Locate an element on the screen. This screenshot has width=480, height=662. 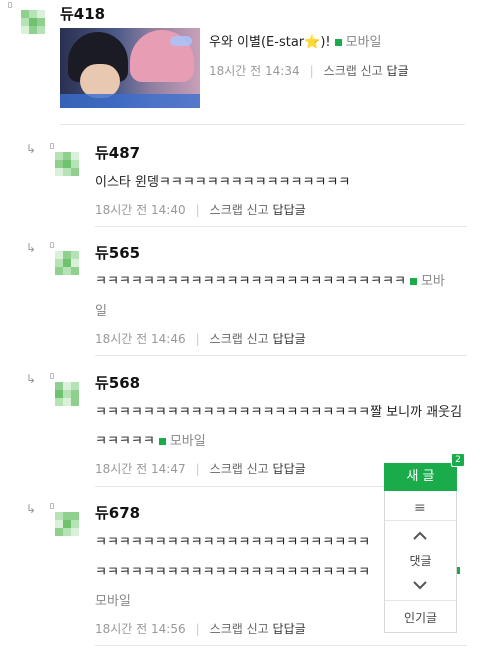
comments-nav-label: 댓글 is located at coordinates (420, 560).